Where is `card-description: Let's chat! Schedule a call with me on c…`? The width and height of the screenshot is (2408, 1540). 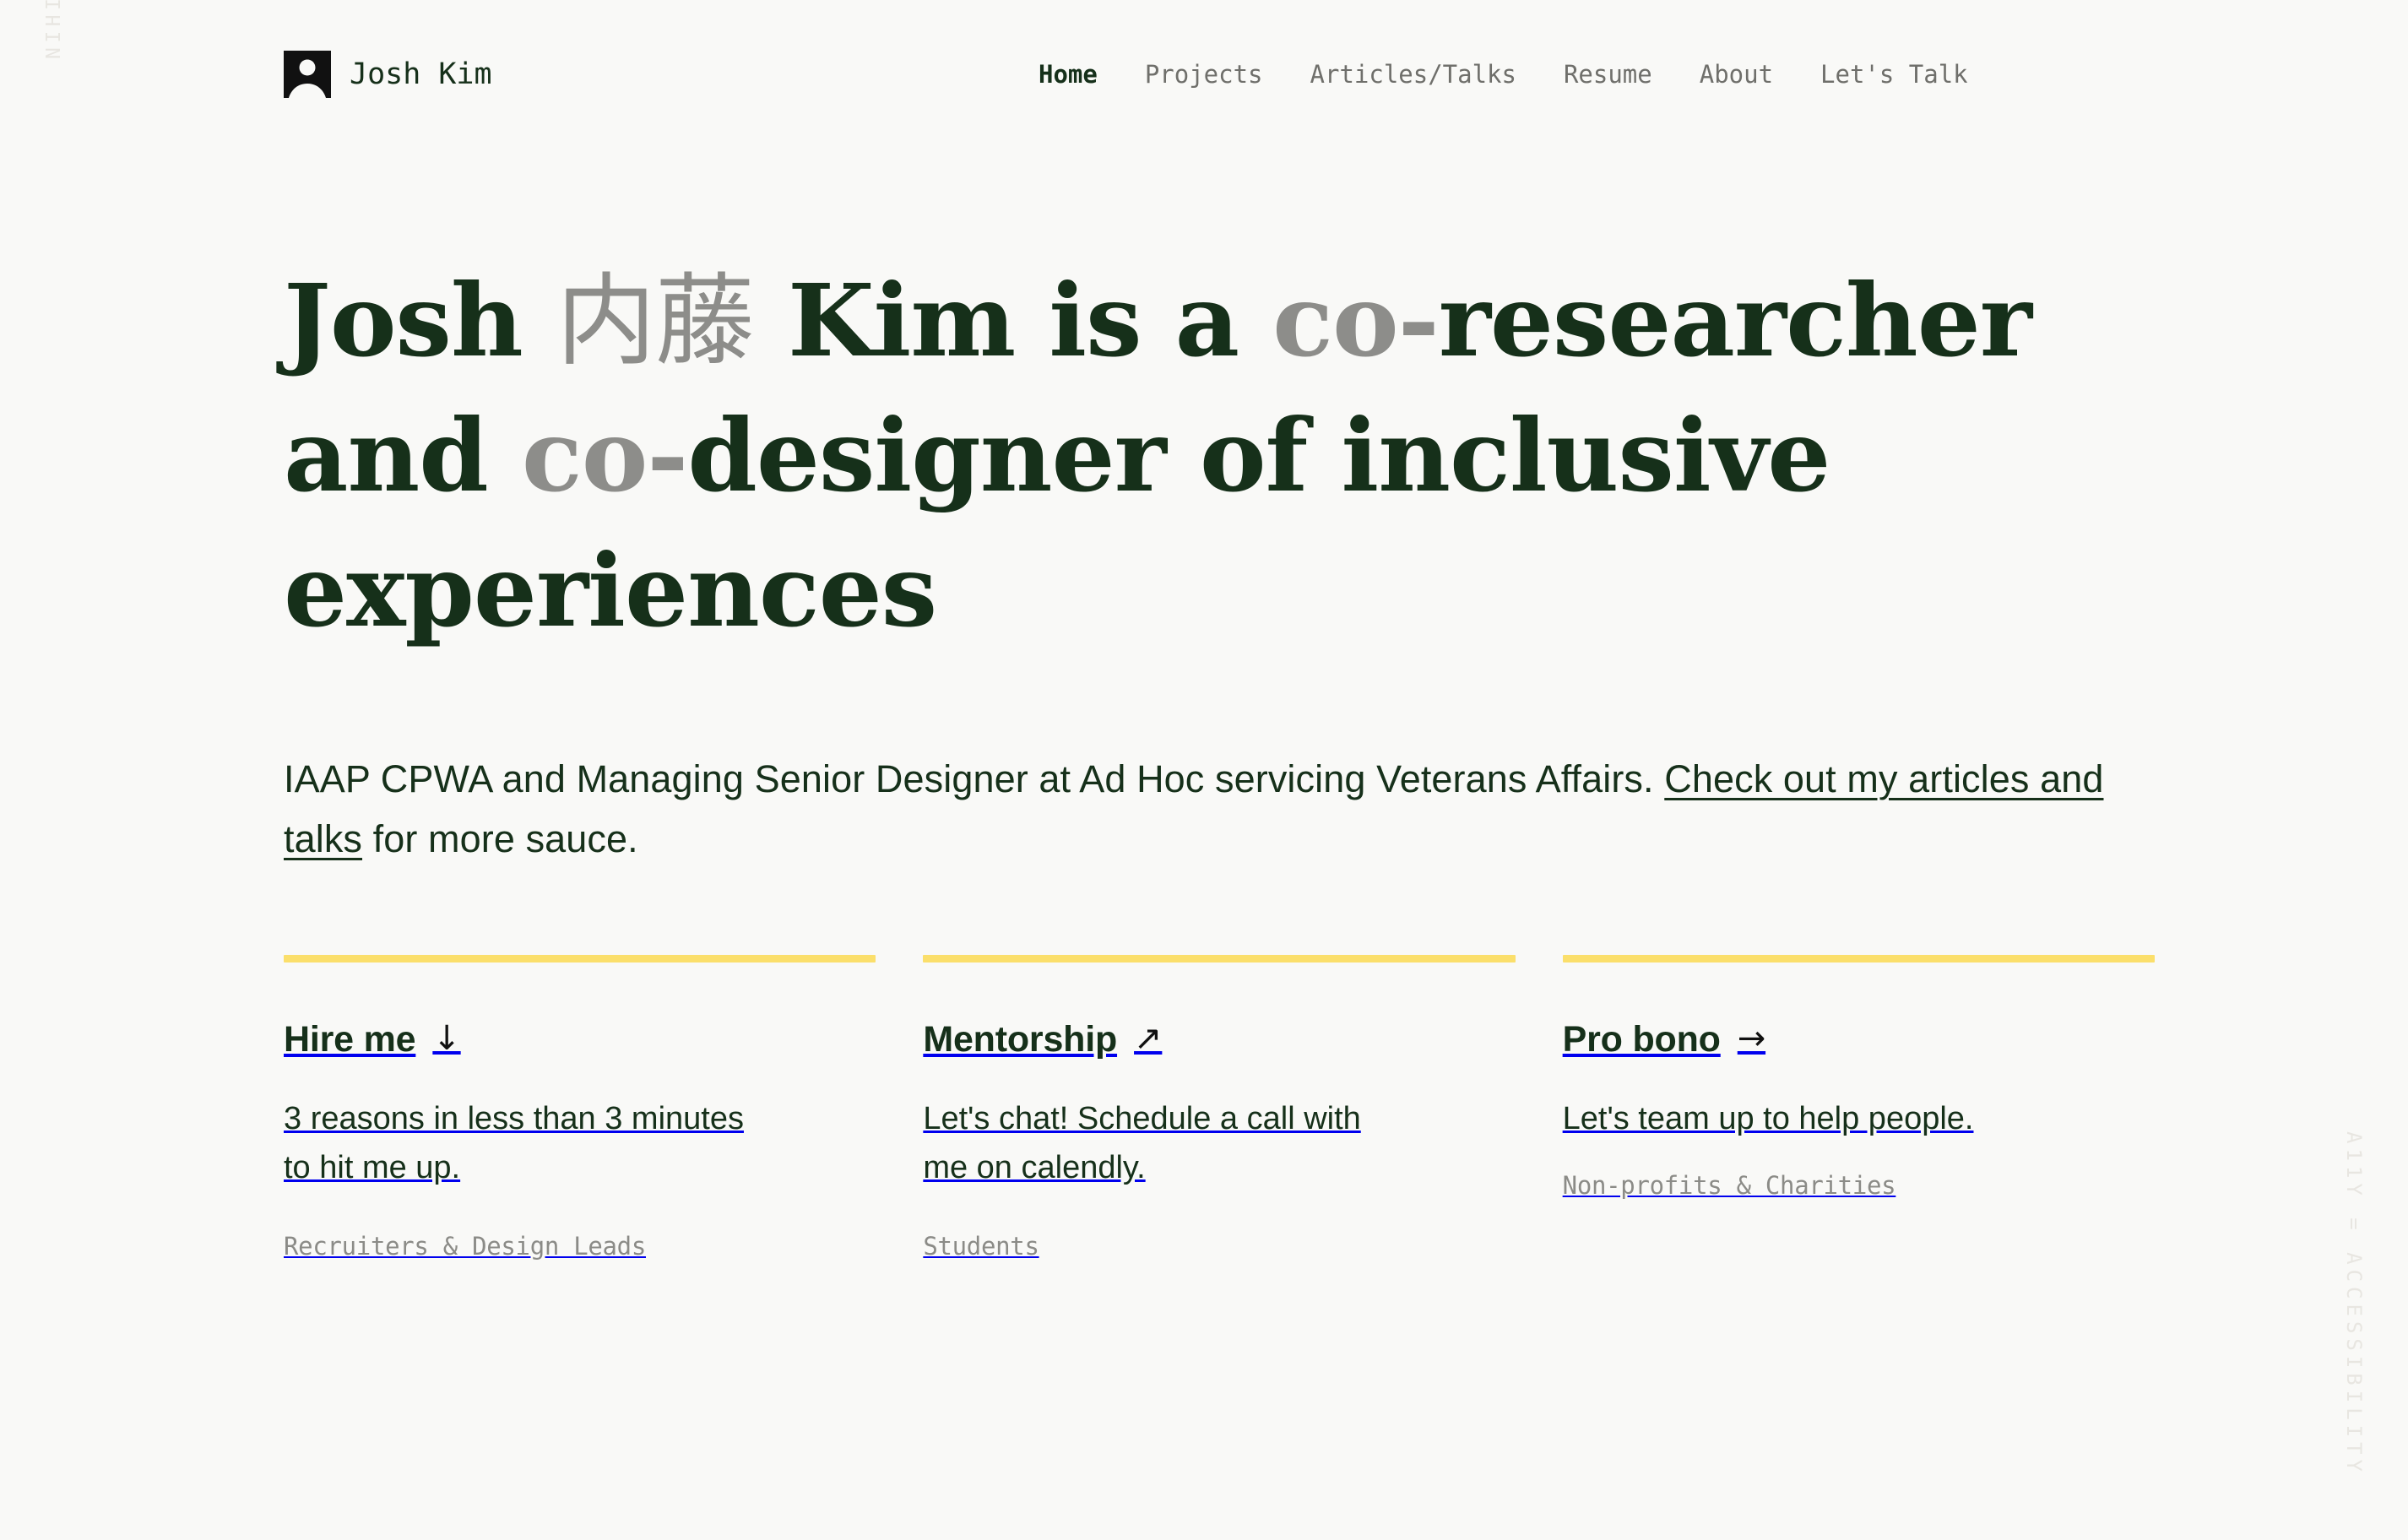 card-description: Let's chat! Schedule a call with me on c… is located at coordinates (1142, 1143).